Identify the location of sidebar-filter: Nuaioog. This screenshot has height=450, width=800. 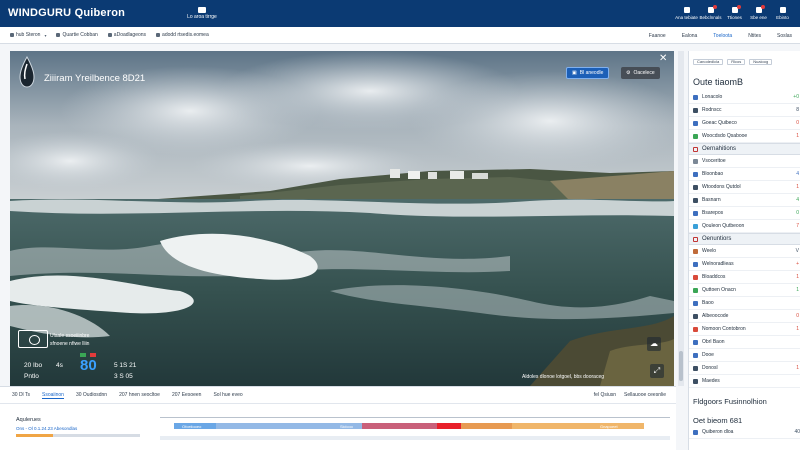
(761, 62).